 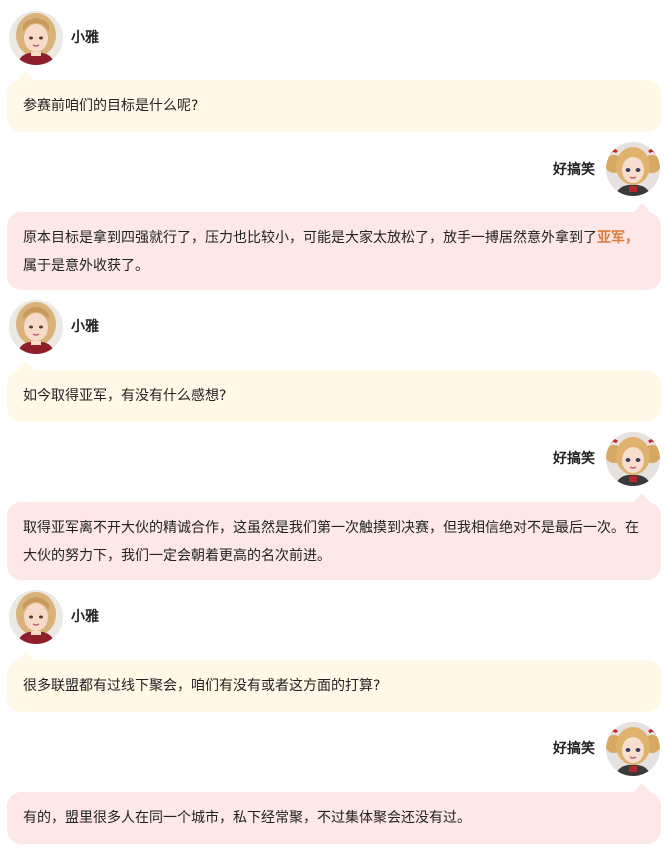 I want to click on question-bubble: 如今取得亚军，有没有什么感想?, so click(x=334, y=391).